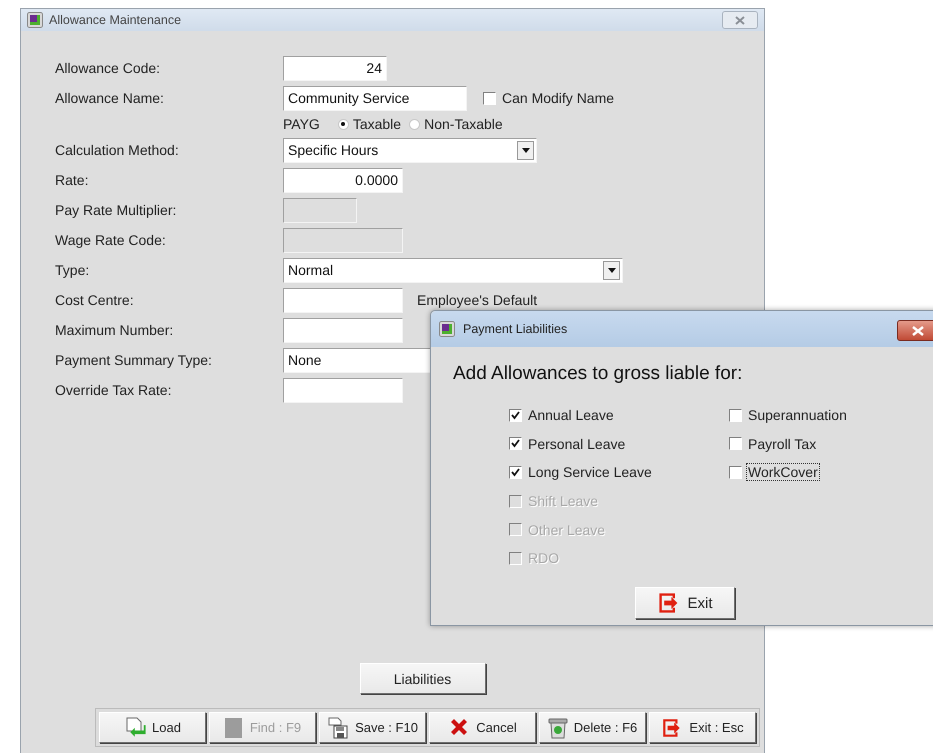 The width and height of the screenshot is (933, 753). What do you see at coordinates (134, 360) in the screenshot?
I see `field-label: Payment Summary Type:` at bounding box center [134, 360].